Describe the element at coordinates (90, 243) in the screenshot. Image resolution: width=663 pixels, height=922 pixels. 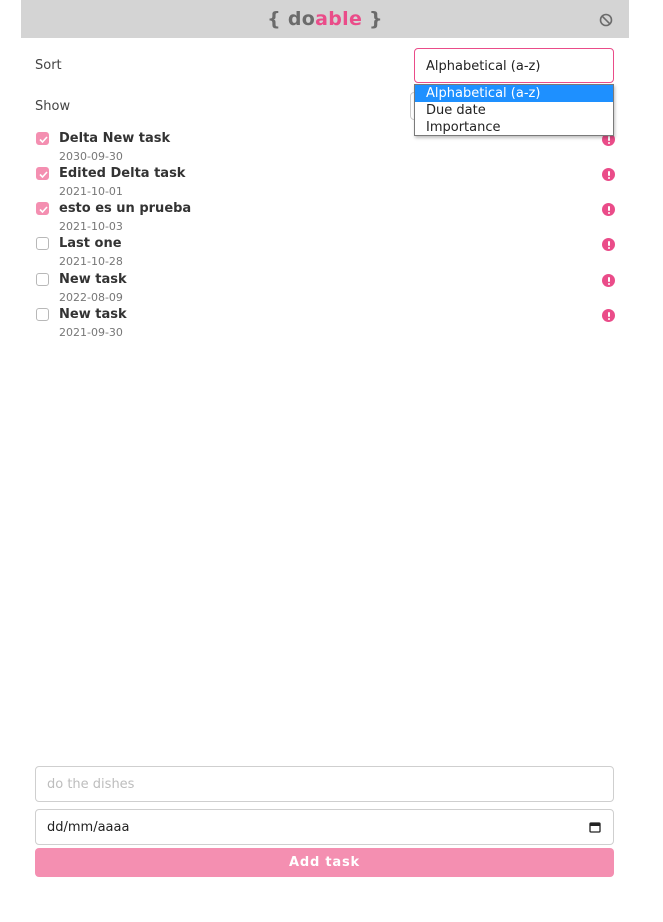
I see `task-title: Last one` at that location.